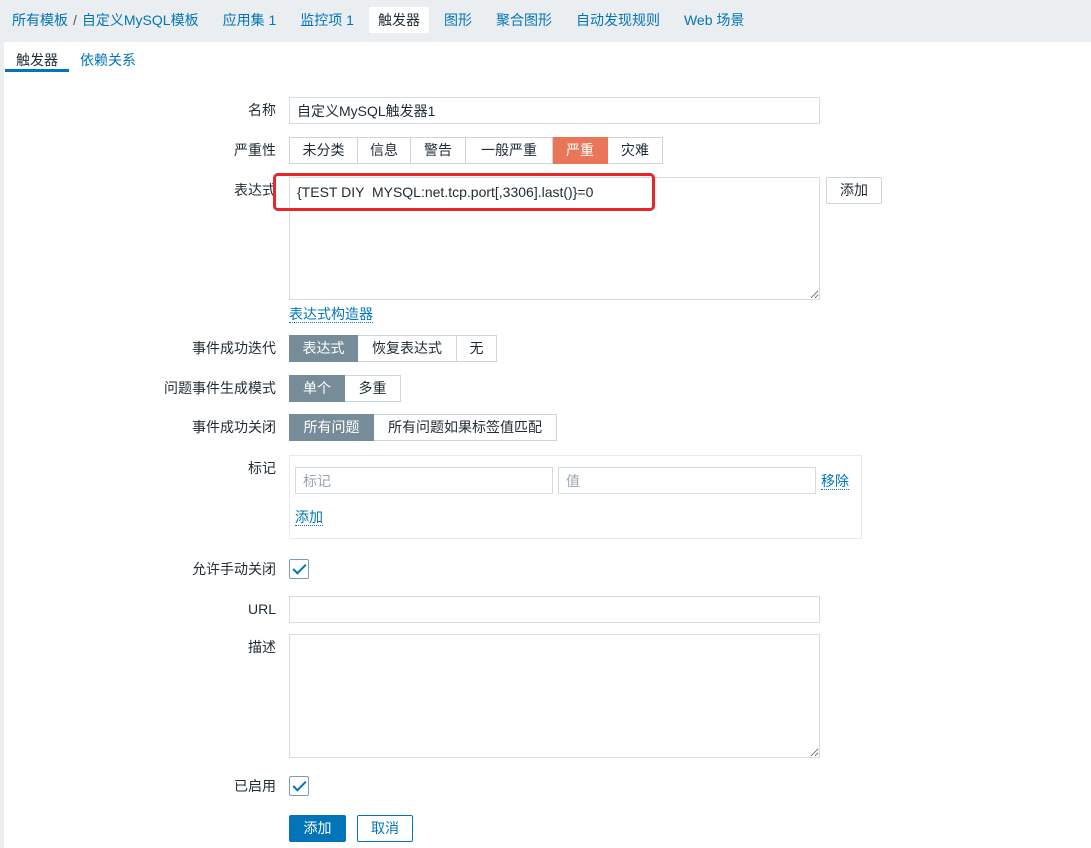  What do you see at coordinates (545, 348) in the screenshot?
I see `ok-event-generation-row: 事件成功迭代 表达式 恢复表达式 无` at bounding box center [545, 348].